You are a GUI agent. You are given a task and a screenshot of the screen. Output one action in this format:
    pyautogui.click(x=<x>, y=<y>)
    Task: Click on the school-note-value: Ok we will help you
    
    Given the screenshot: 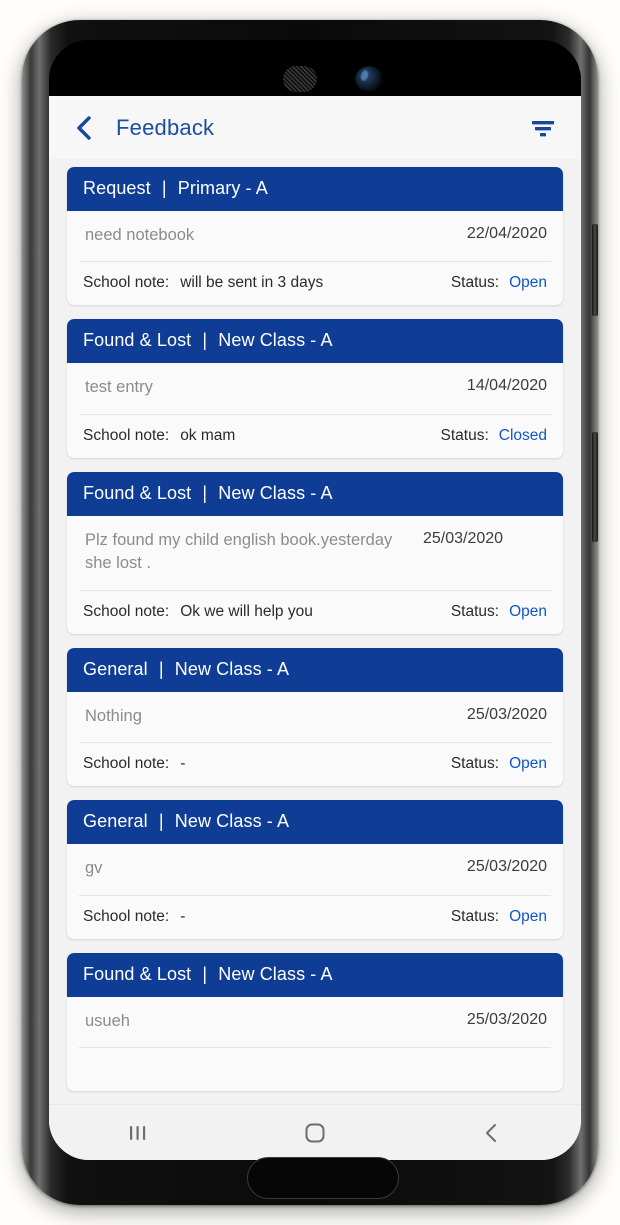 What is the action you would take?
    pyautogui.click(x=246, y=611)
    